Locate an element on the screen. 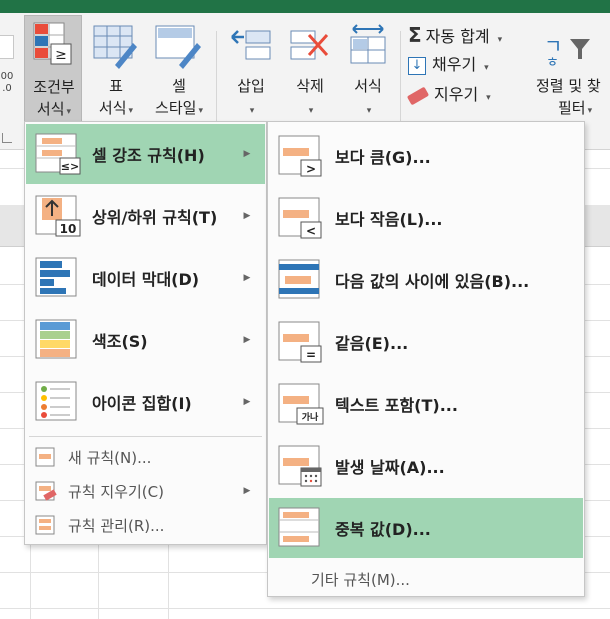  sigma-icon: Σ is located at coordinates (415, 35).